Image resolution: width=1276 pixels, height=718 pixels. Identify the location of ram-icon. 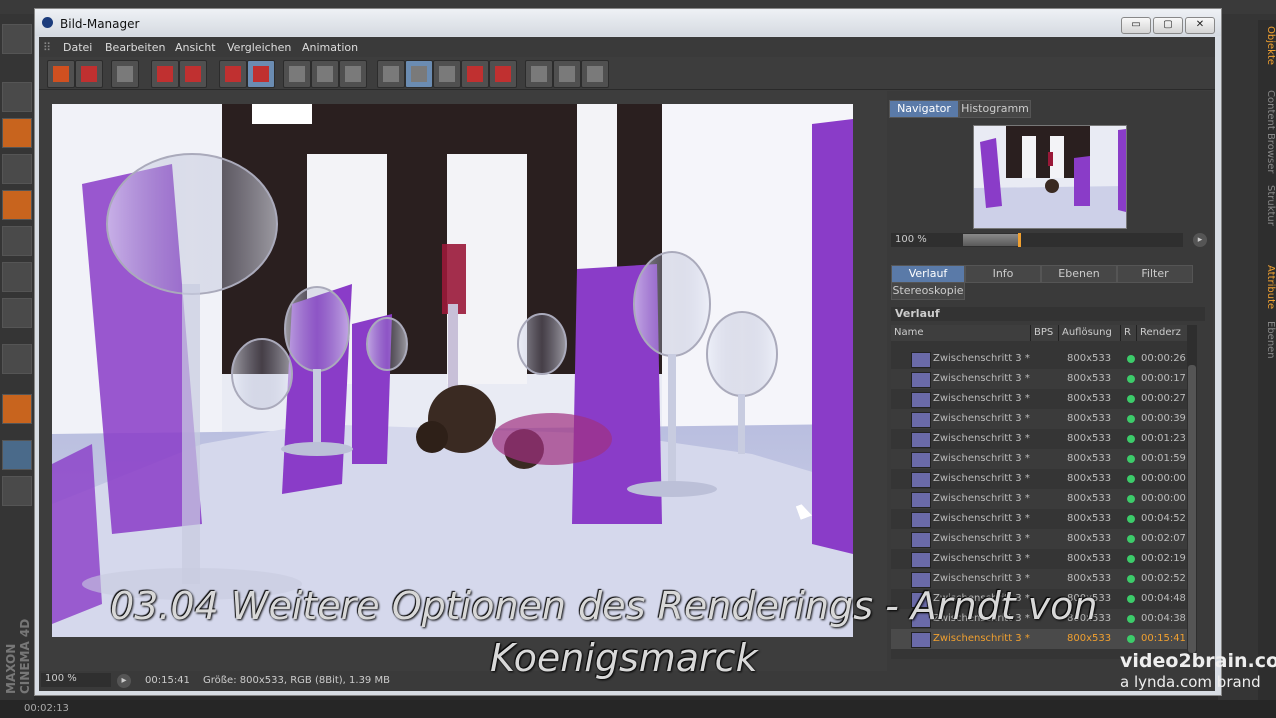
(165, 74).